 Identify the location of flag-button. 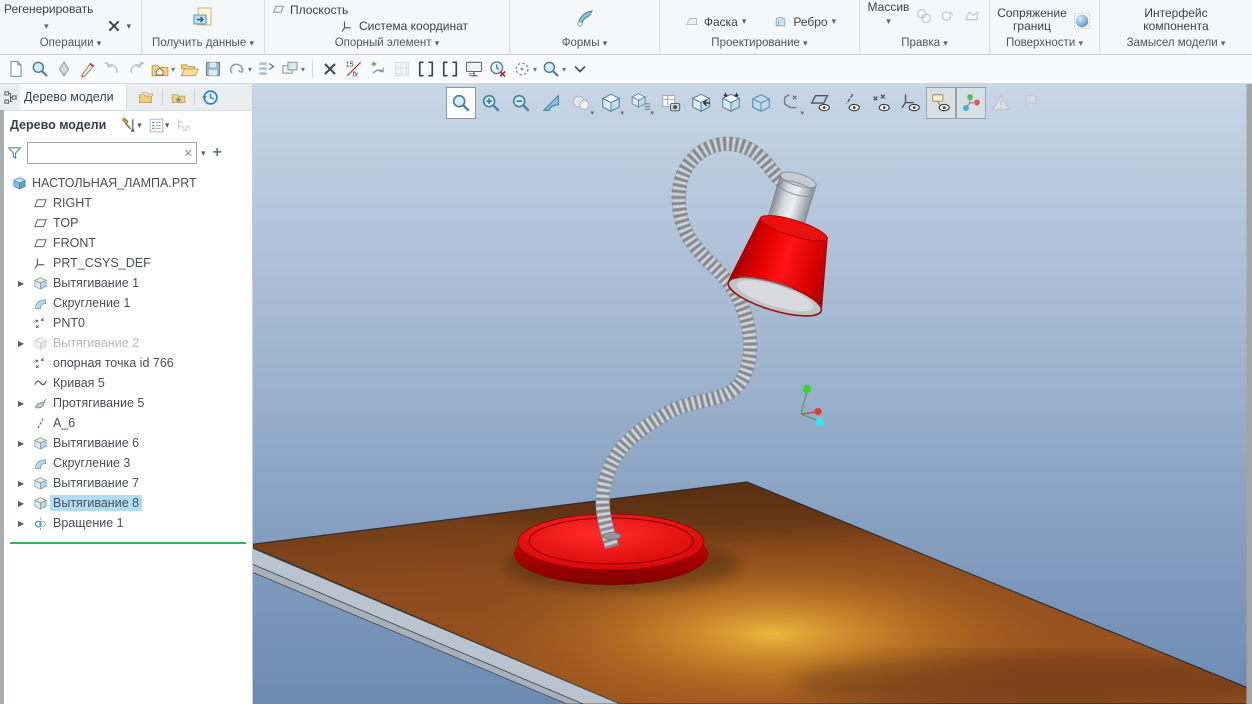
(1031, 103).